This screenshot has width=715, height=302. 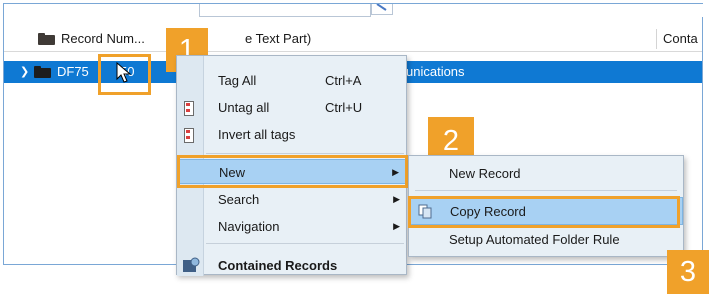 What do you see at coordinates (344, 107) in the screenshot?
I see `menu-item-shortcut: Ctrl+U` at bounding box center [344, 107].